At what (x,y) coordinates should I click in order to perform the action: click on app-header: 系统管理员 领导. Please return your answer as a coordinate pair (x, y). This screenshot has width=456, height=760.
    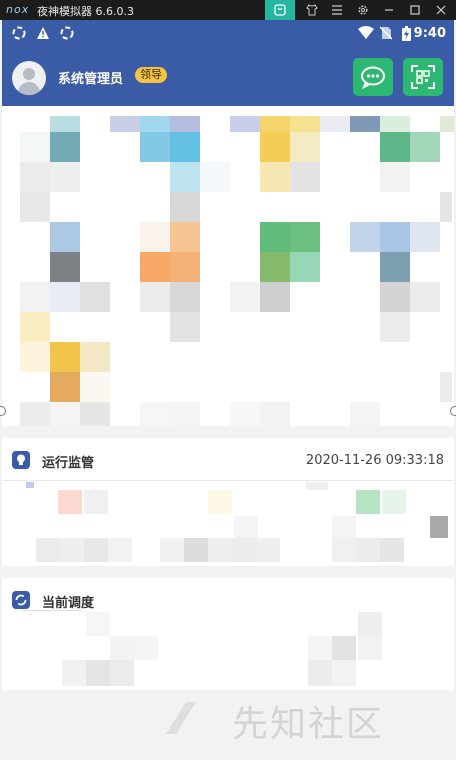
    Looking at the image, I should click on (228, 77).